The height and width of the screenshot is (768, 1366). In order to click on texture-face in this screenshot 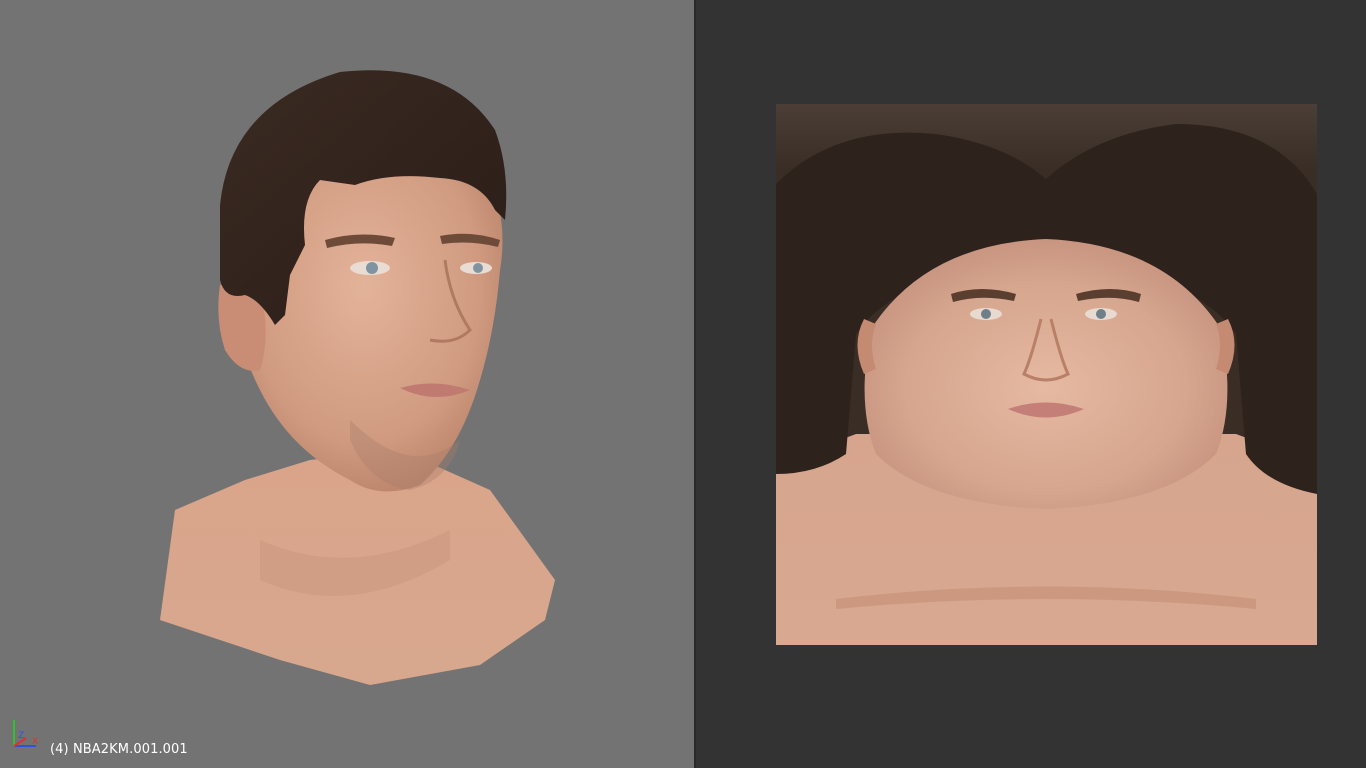, I will do `click(1046, 374)`.